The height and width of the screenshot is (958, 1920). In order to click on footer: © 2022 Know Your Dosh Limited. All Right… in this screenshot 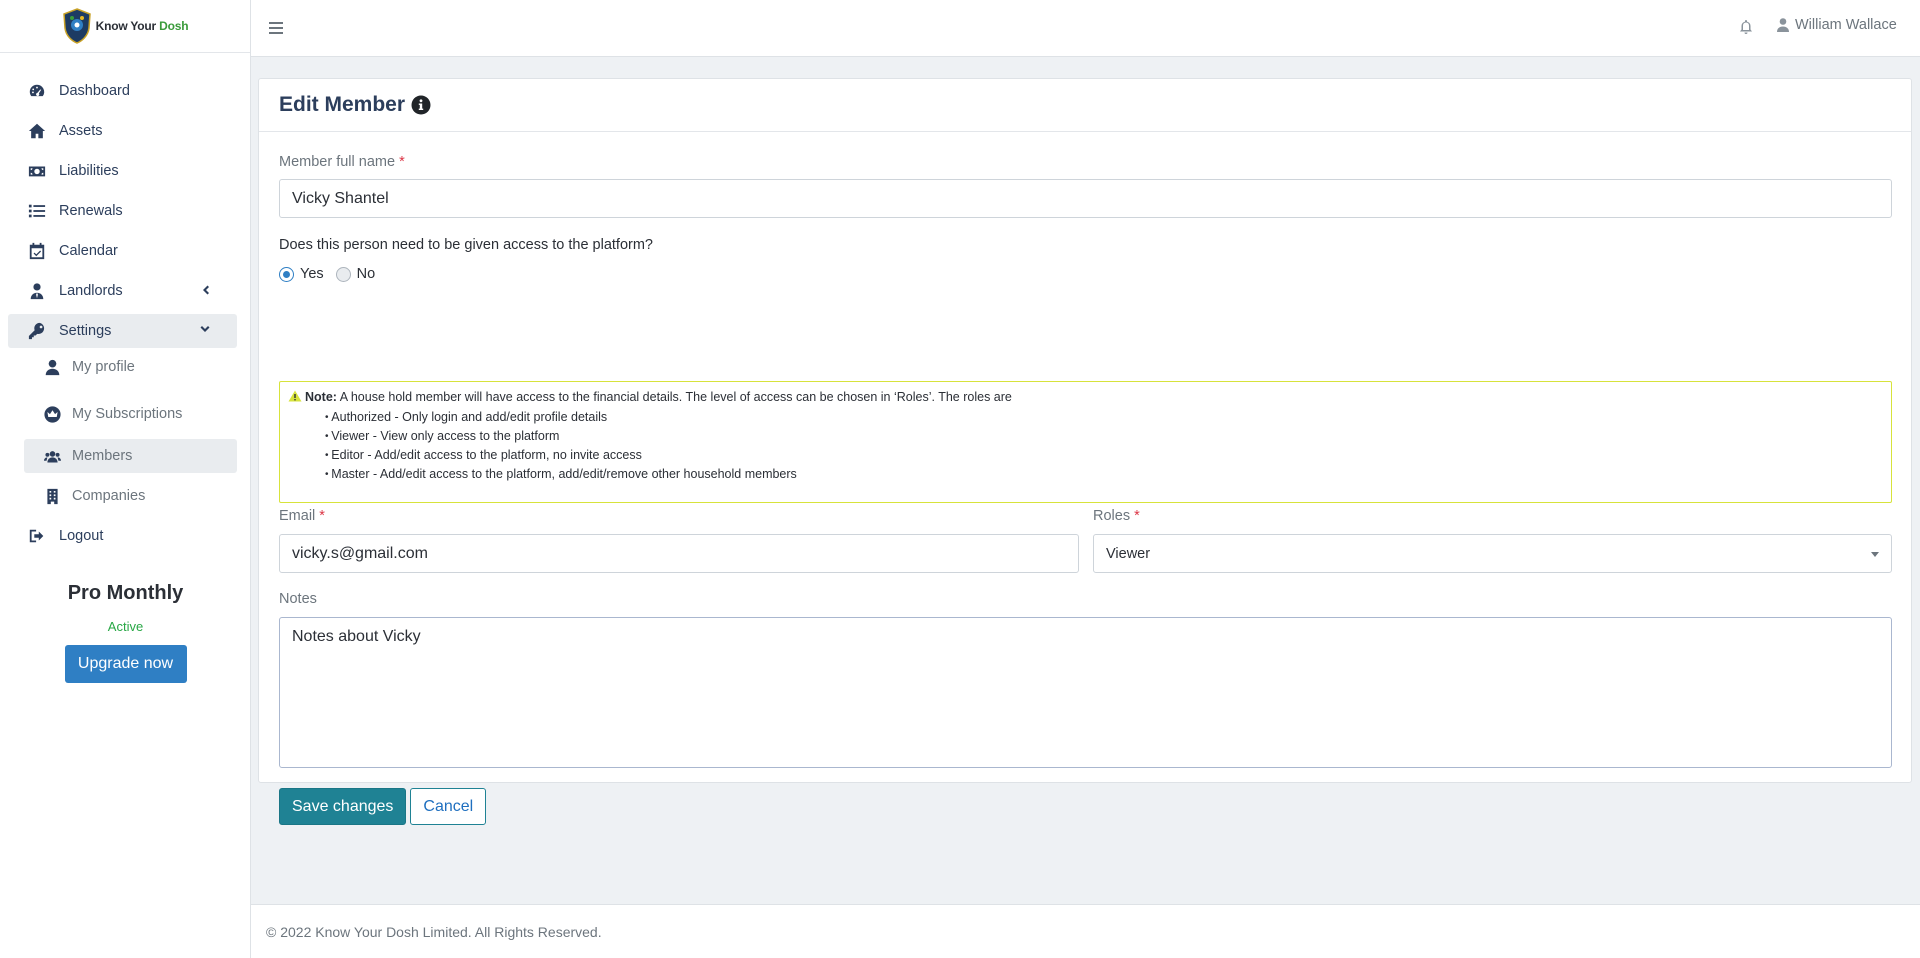, I will do `click(1085, 931)`.